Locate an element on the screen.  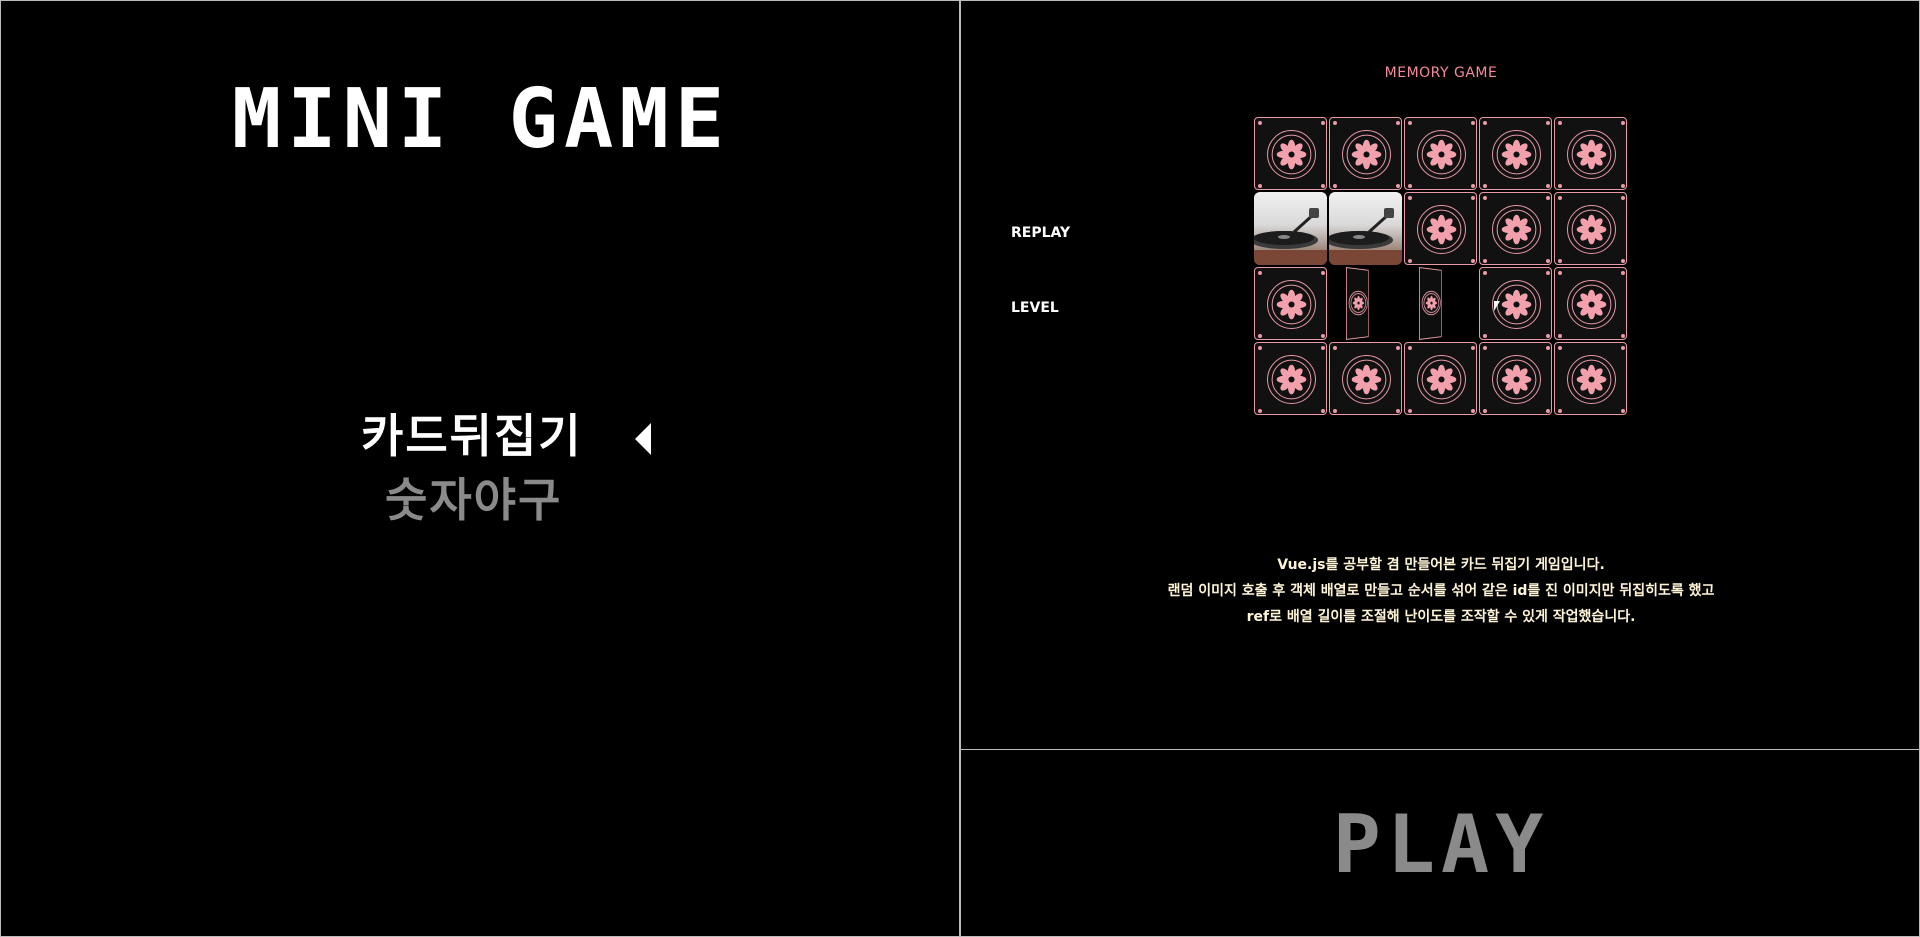
game-title: MEMORY GAME is located at coordinates (1441, 73).